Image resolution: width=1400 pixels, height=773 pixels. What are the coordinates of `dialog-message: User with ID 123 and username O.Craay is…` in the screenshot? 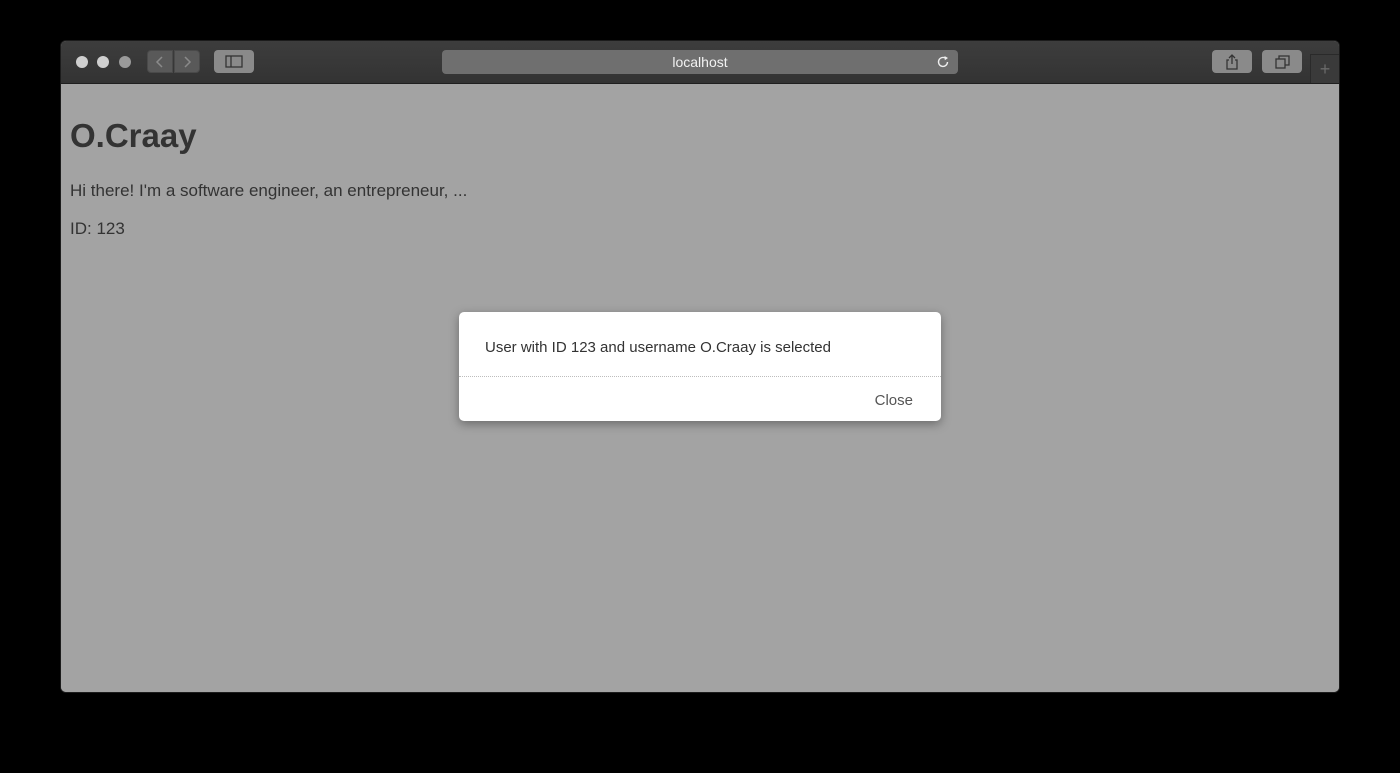 It's located at (658, 347).